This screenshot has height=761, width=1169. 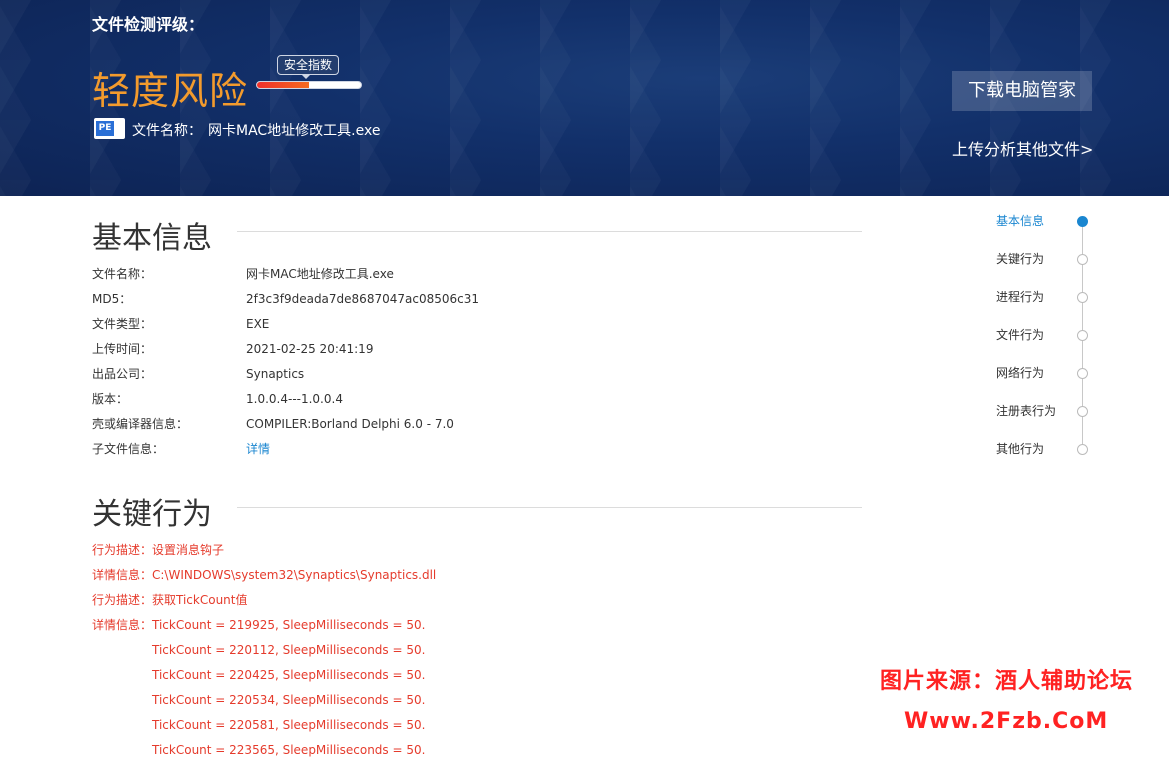 I want to click on info-key: 文件类型：, so click(x=122, y=324).